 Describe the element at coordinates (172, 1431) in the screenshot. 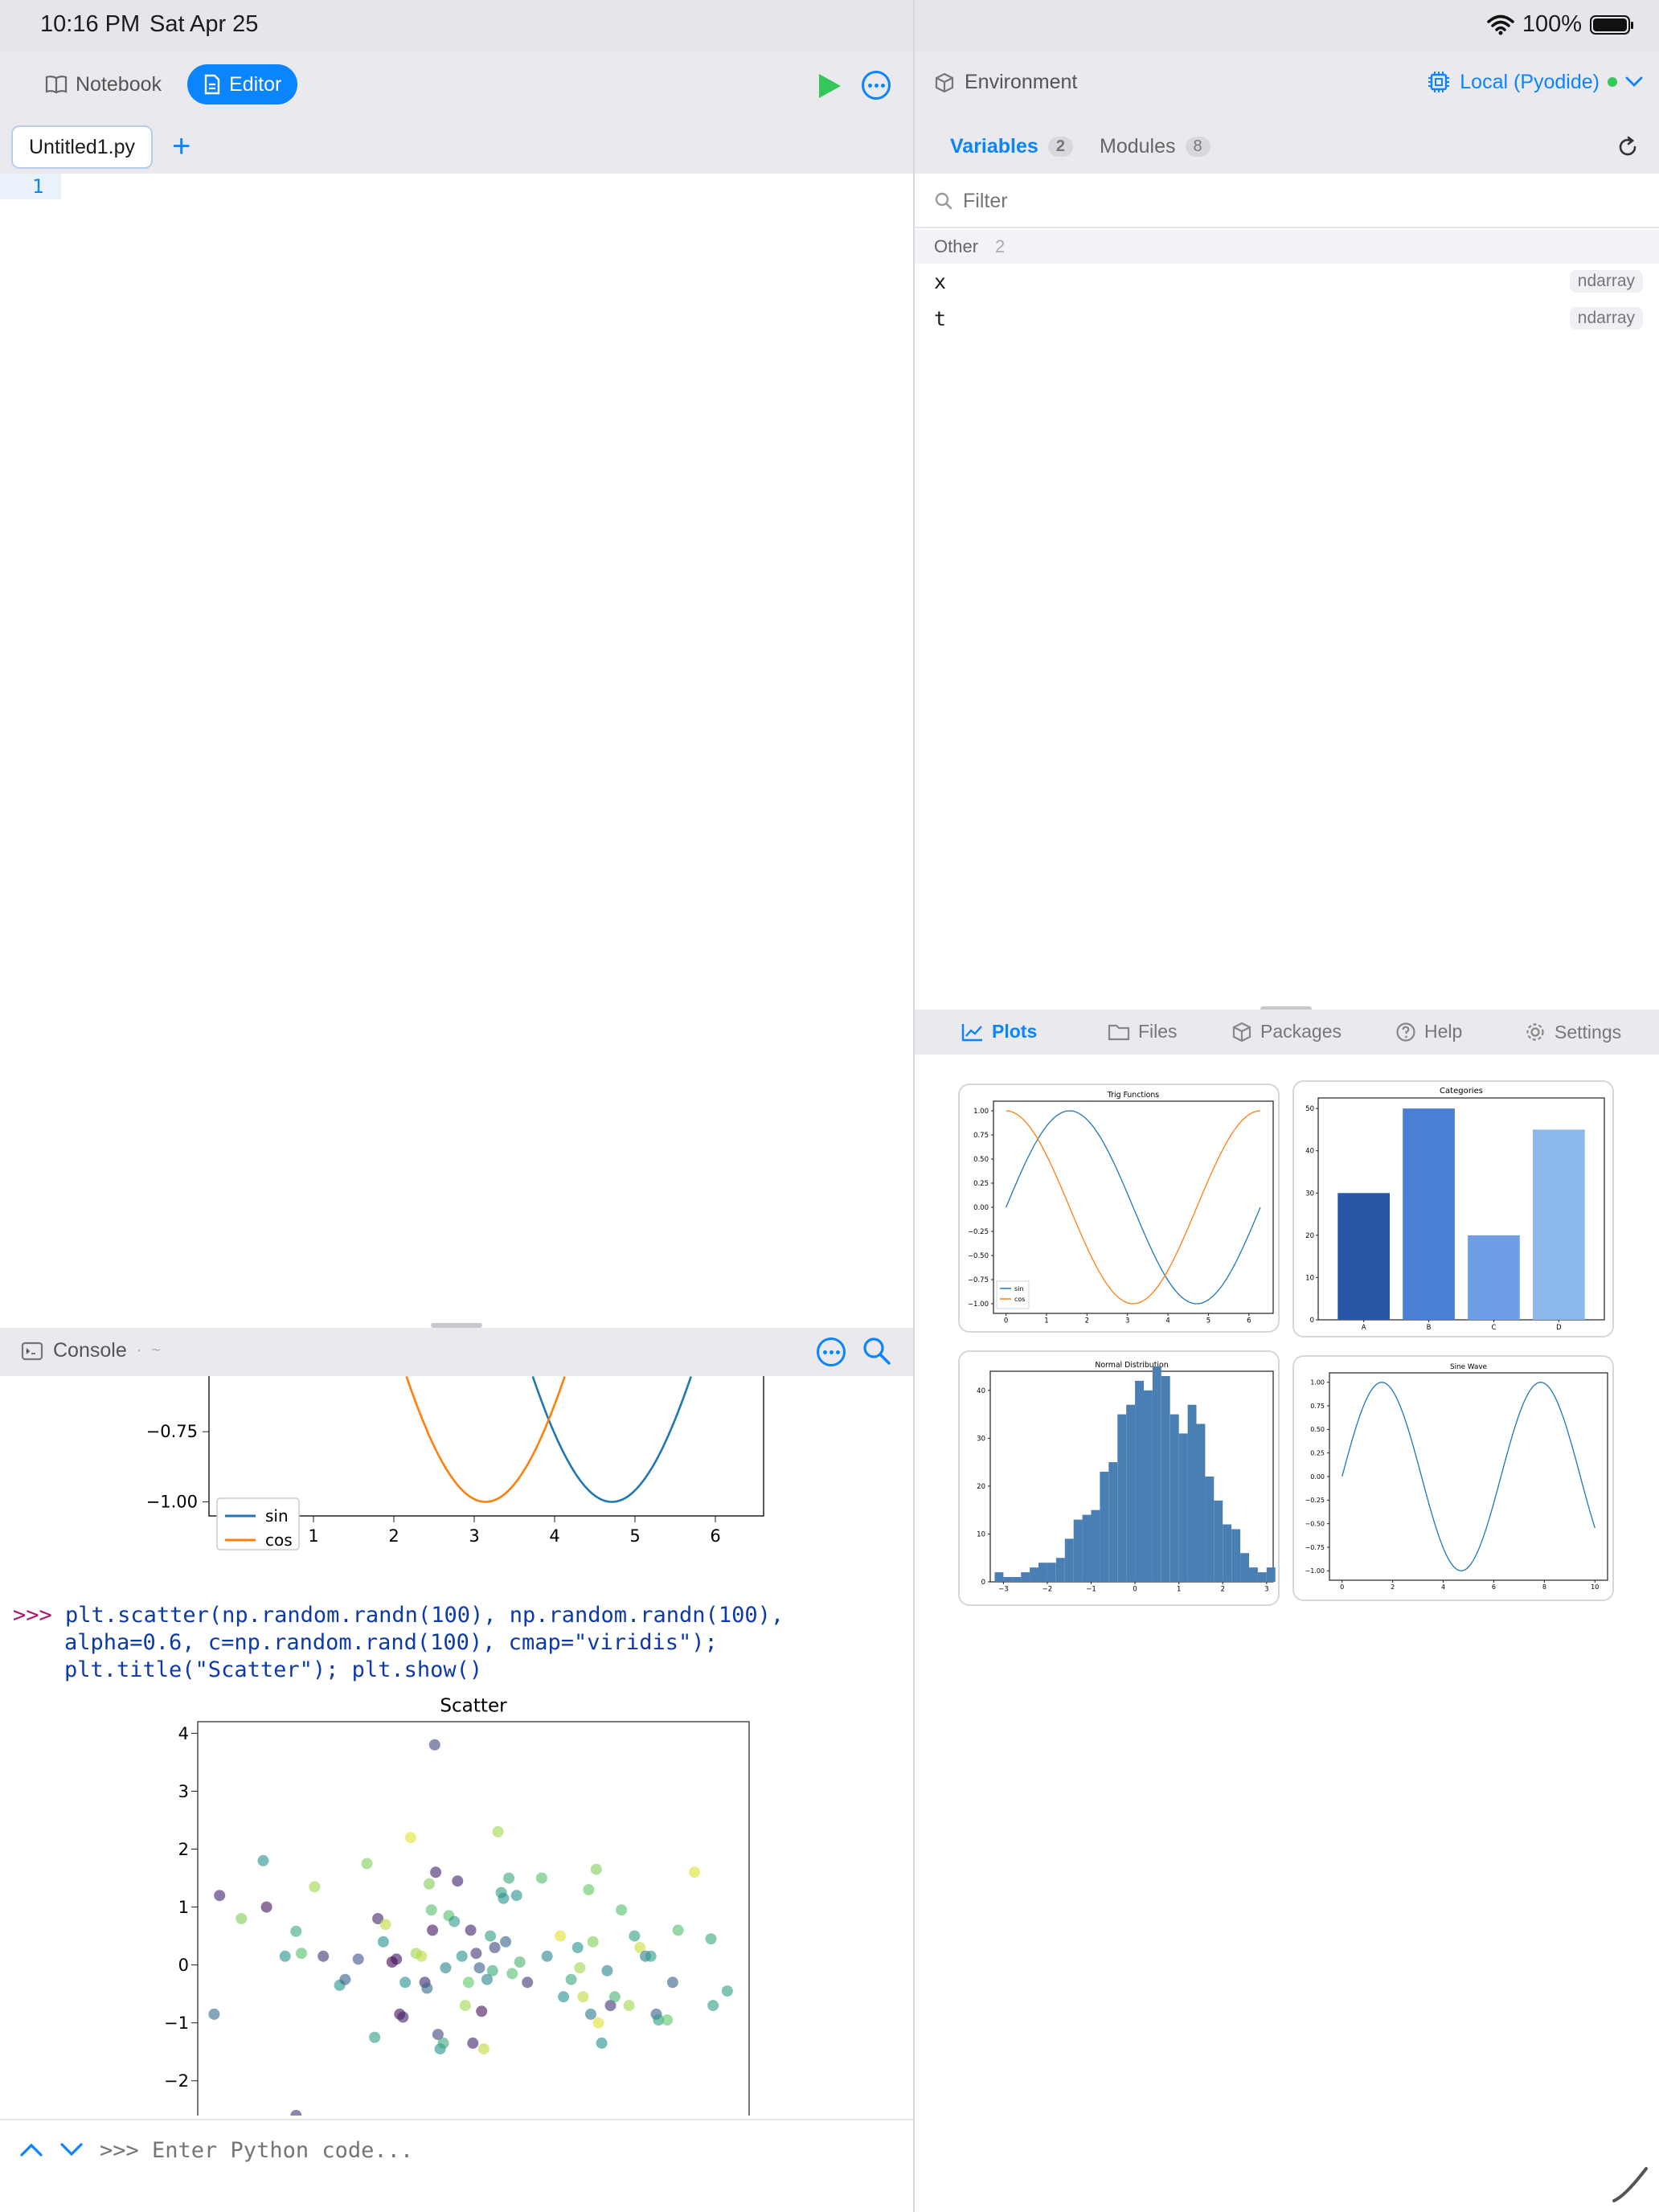

I see `y-tick-label: −0.75` at that location.